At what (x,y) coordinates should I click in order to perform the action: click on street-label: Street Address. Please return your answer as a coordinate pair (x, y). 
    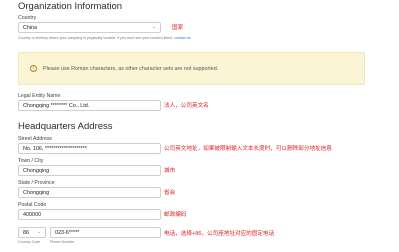
    Looking at the image, I should click on (35, 139).